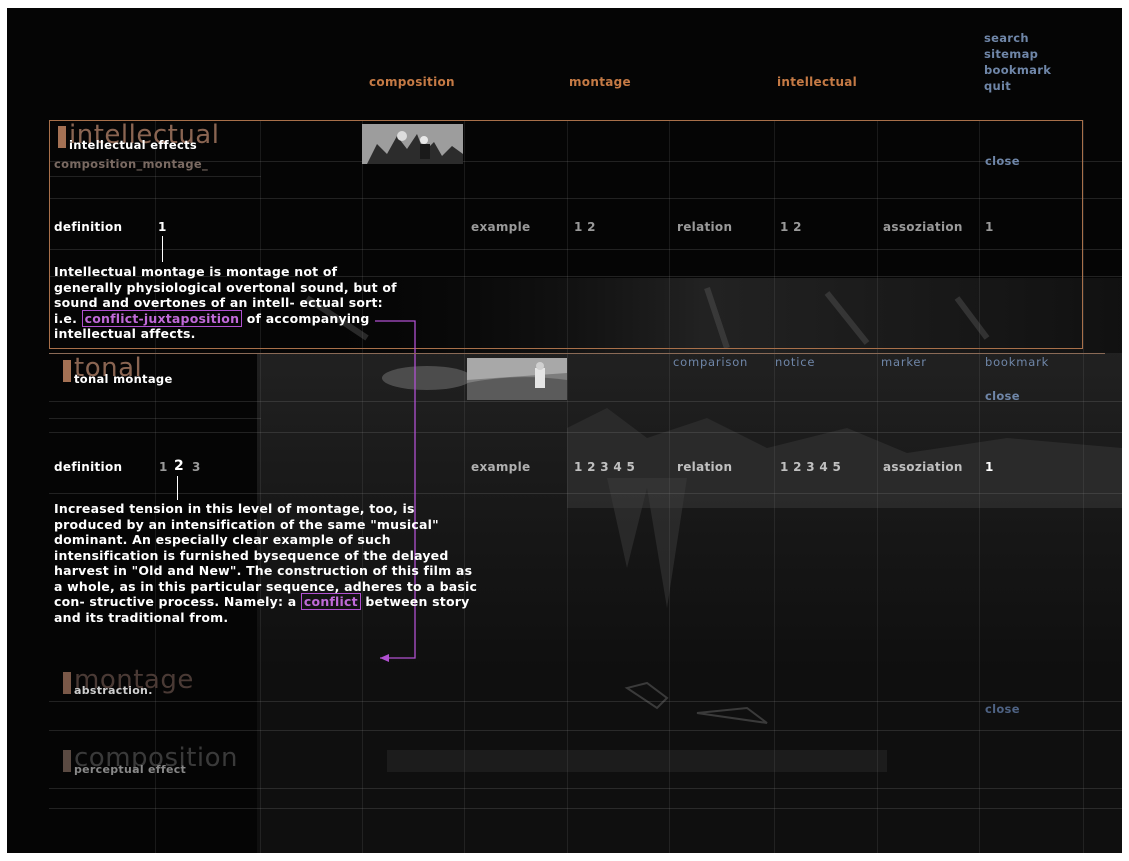 The width and height of the screenshot is (1129, 861). I want to click on tool-bookmark: bookmark, so click(1017, 362).